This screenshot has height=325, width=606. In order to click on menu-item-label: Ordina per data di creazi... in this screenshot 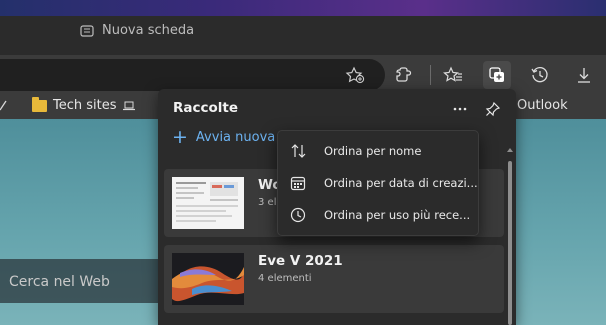, I will do `click(401, 183)`.